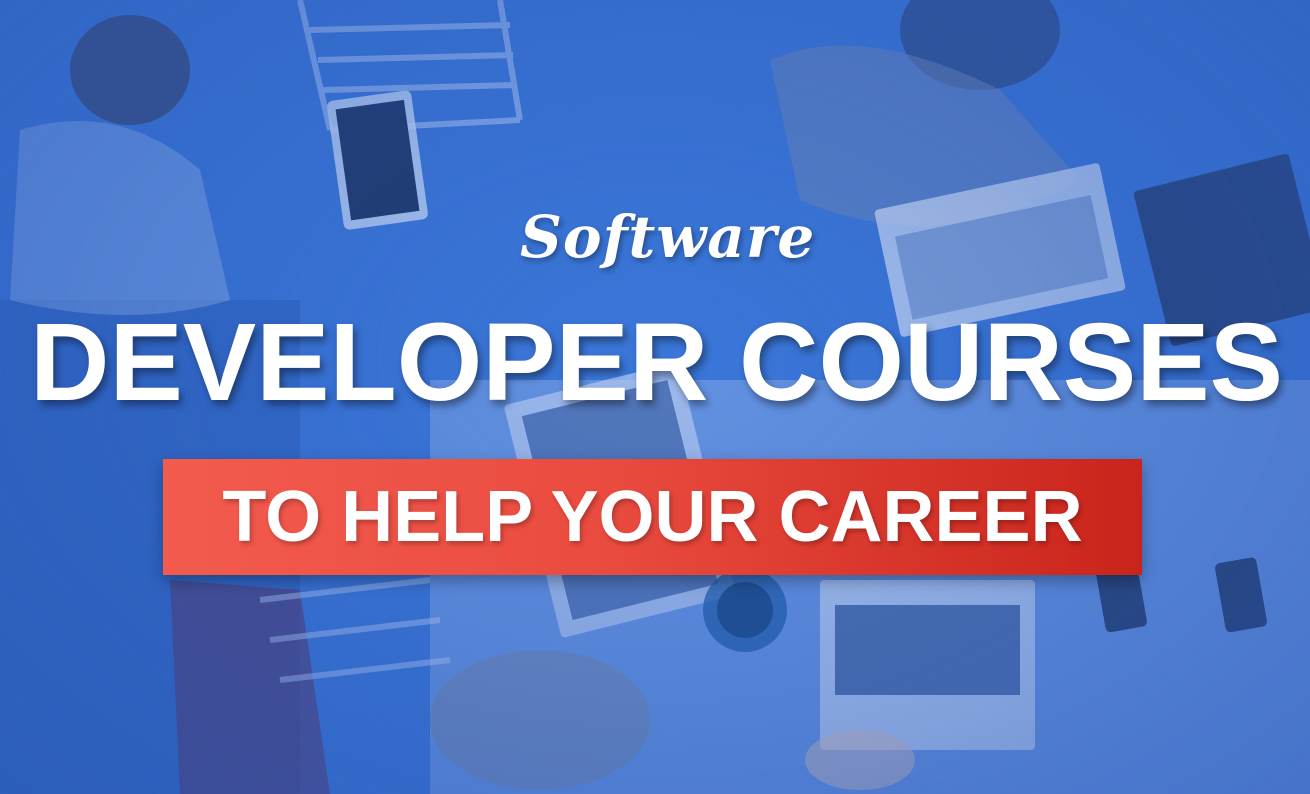 Image resolution: width=1310 pixels, height=794 pixels. What do you see at coordinates (657, 362) in the screenshot?
I see `main-title: DEVELOPER COURSES` at bounding box center [657, 362].